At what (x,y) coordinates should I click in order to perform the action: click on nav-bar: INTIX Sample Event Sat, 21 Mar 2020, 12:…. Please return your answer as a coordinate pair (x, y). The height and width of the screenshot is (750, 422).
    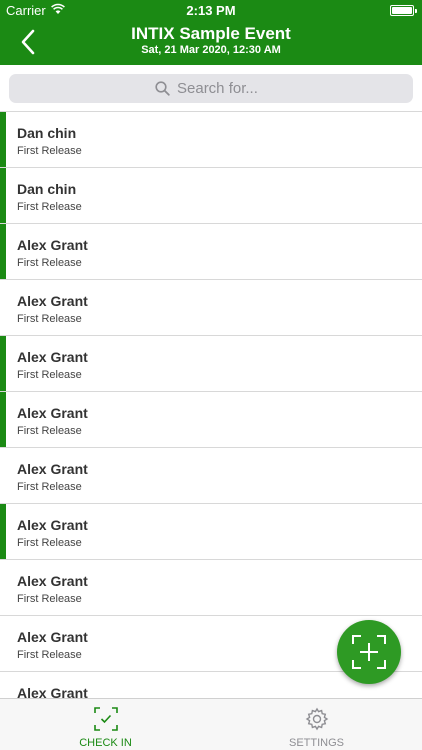
    Looking at the image, I should click on (211, 42).